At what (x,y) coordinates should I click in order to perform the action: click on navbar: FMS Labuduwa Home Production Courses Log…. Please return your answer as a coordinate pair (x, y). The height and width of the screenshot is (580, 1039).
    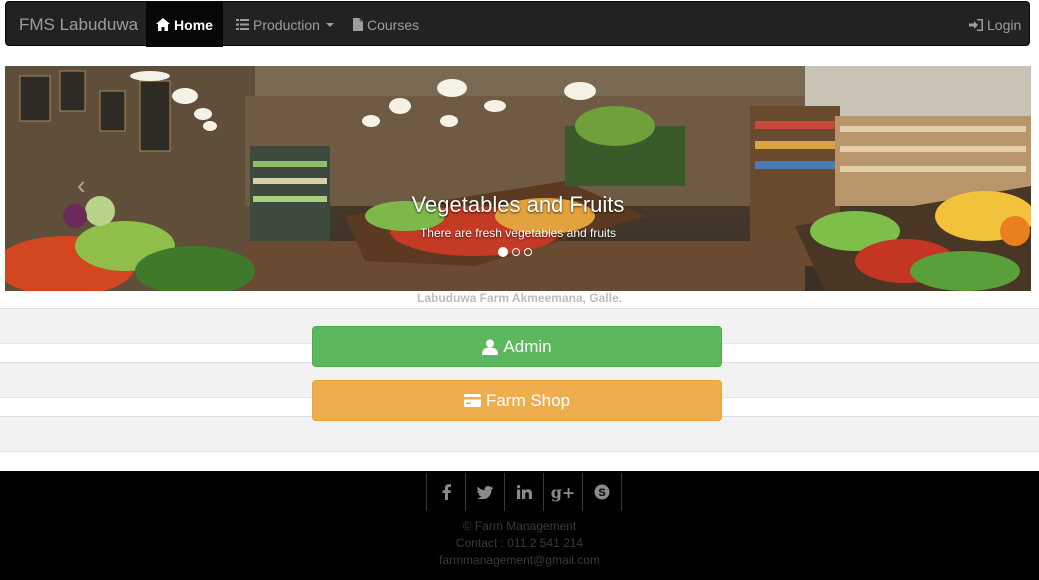
    Looking at the image, I should click on (517, 24).